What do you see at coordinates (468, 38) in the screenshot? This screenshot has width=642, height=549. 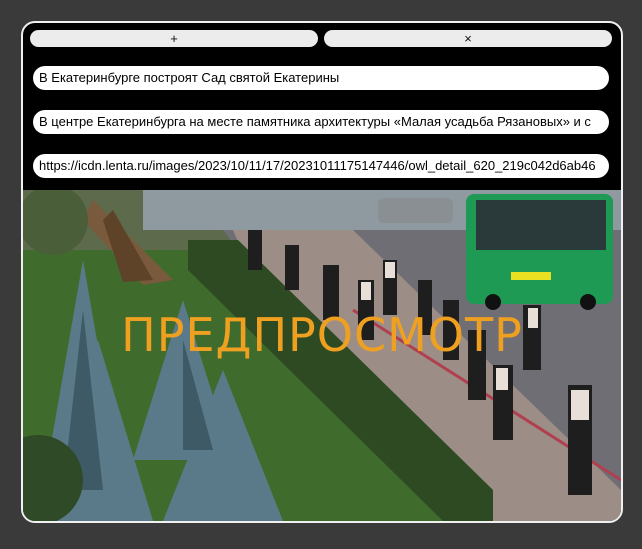 I see `close-button: ×` at bounding box center [468, 38].